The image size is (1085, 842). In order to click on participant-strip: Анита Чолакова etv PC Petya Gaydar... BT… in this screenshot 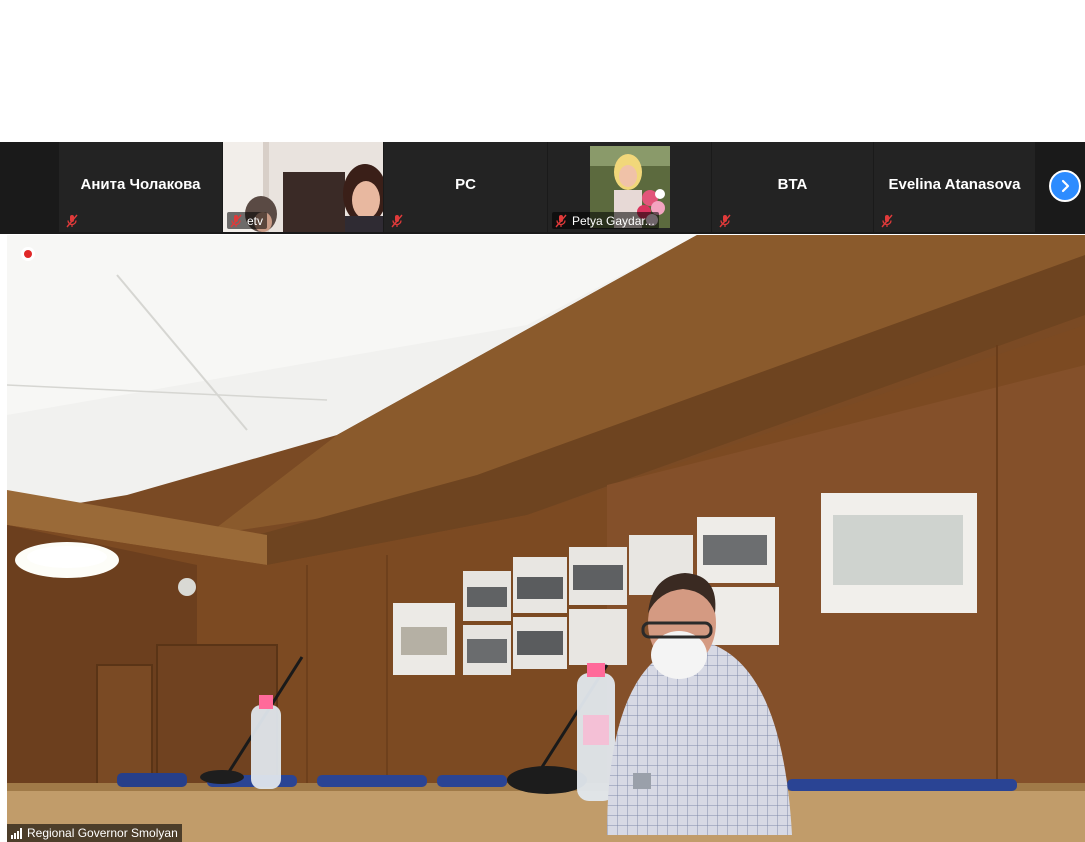, I will do `click(542, 188)`.